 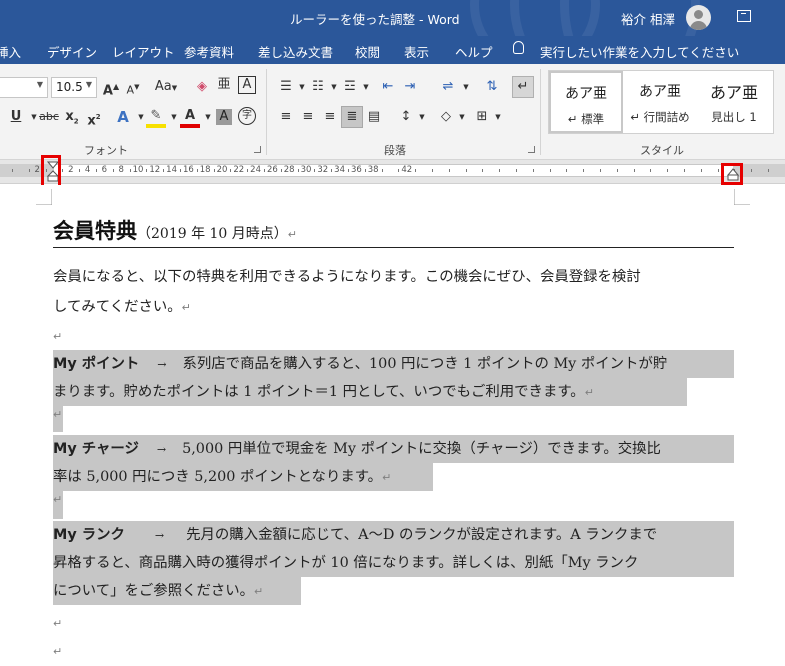 I want to click on tab-mailings: 差し込み文書, so click(x=295, y=51).